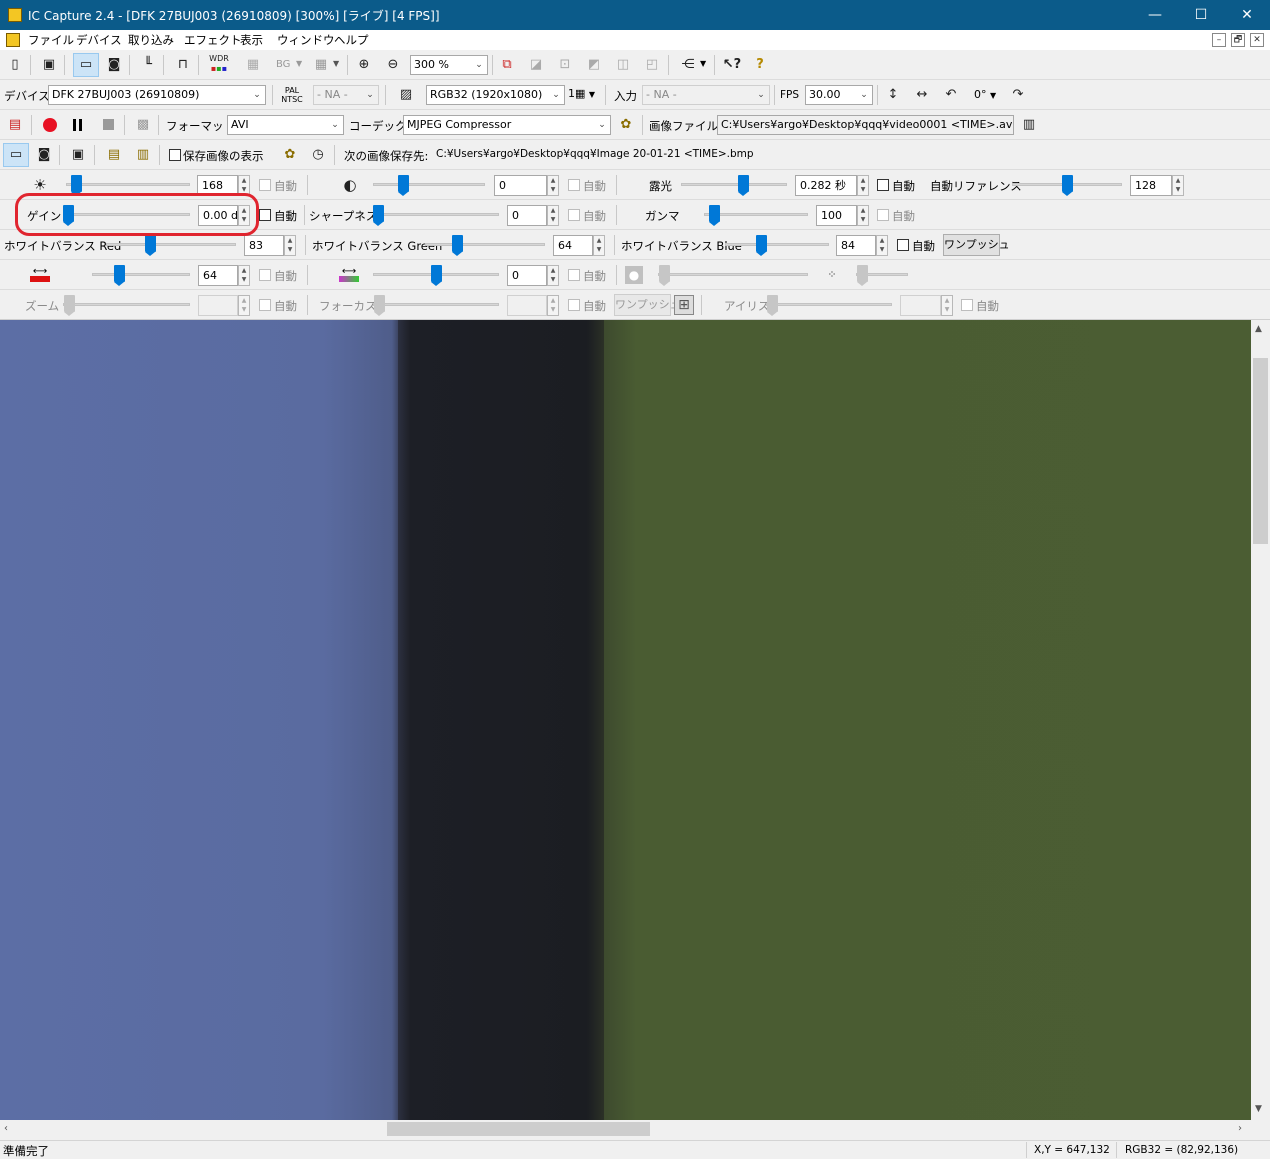  What do you see at coordinates (86, 65) in the screenshot?
I see `live-camera-icon: ▭` at bounding box center [86, 65].